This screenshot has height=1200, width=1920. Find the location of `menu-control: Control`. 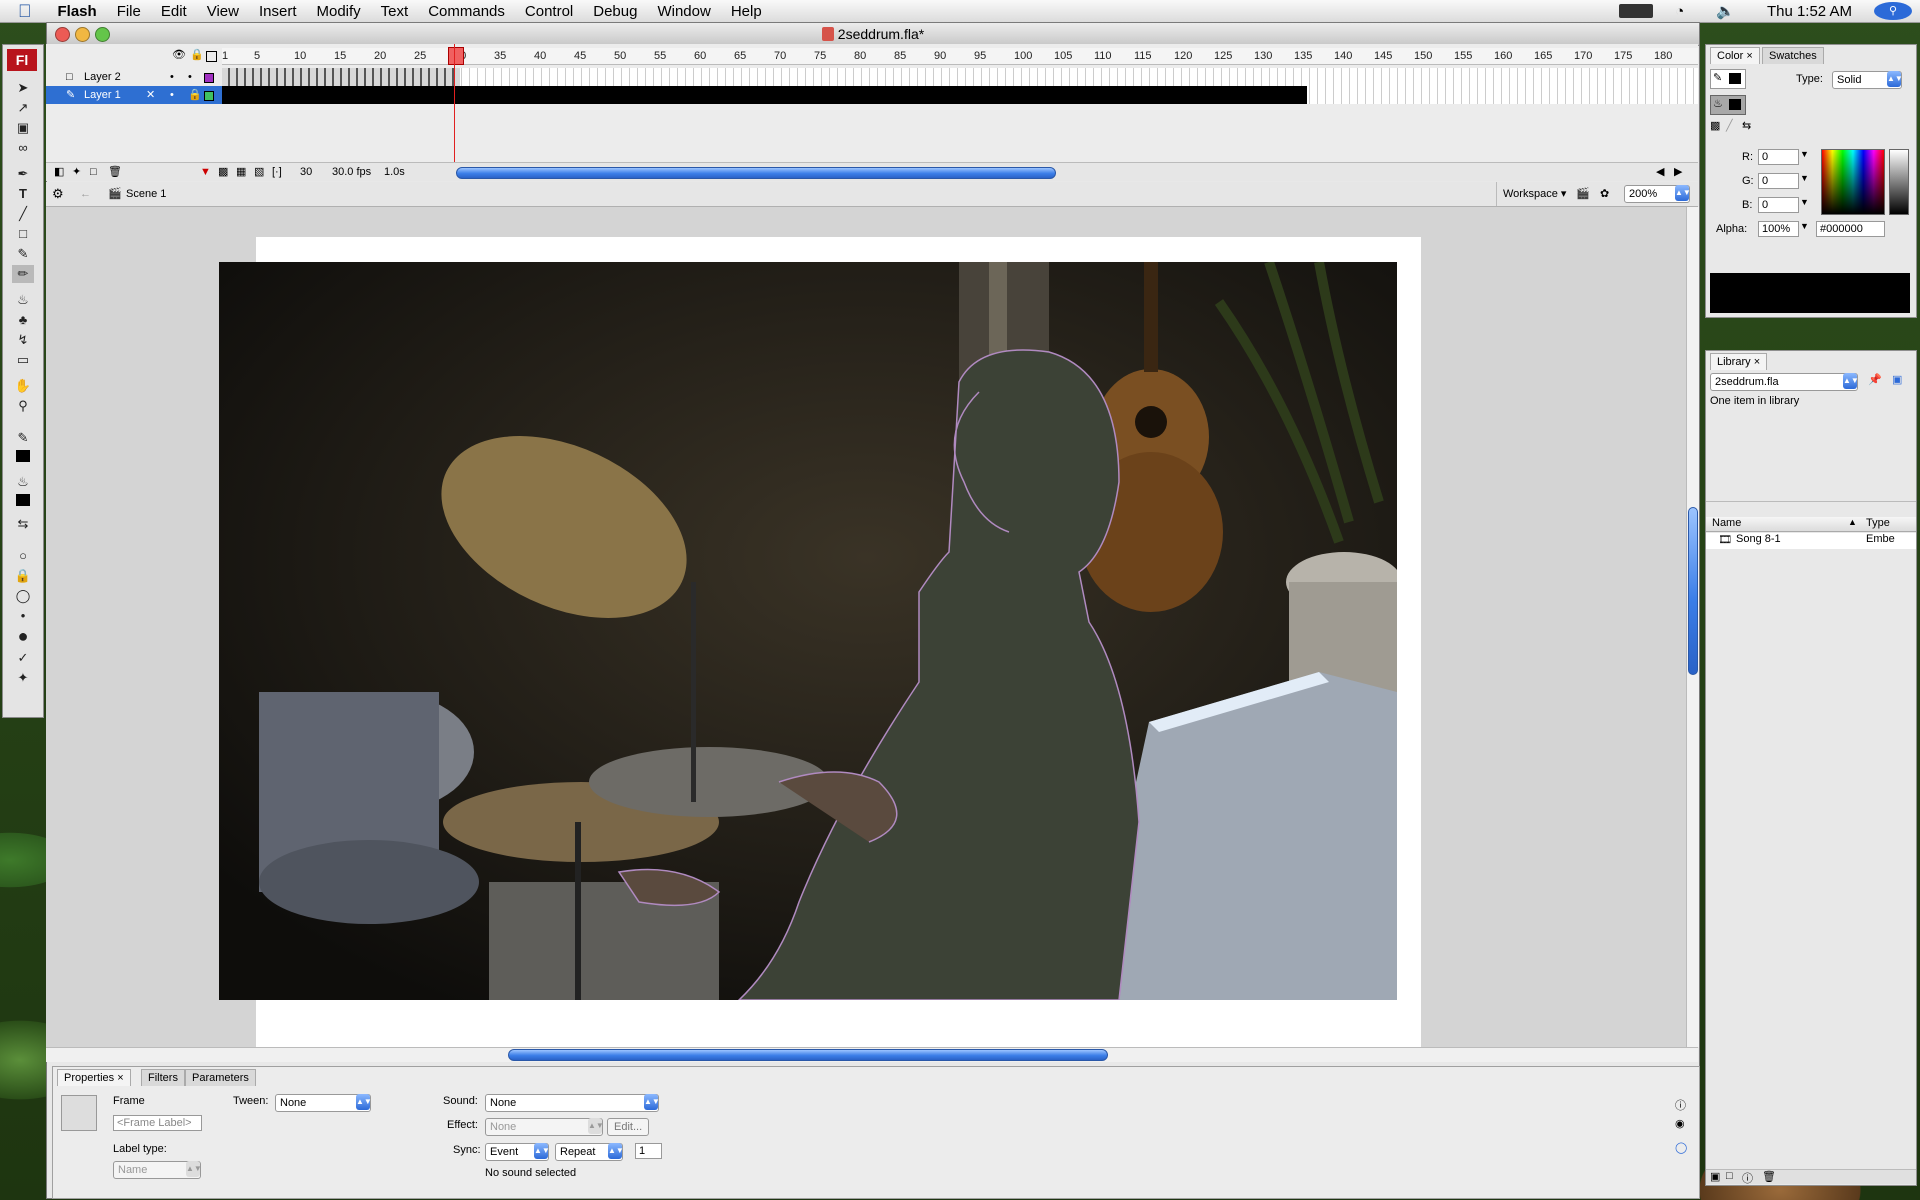

menu-control: Control is located at coordinates (549, 11).